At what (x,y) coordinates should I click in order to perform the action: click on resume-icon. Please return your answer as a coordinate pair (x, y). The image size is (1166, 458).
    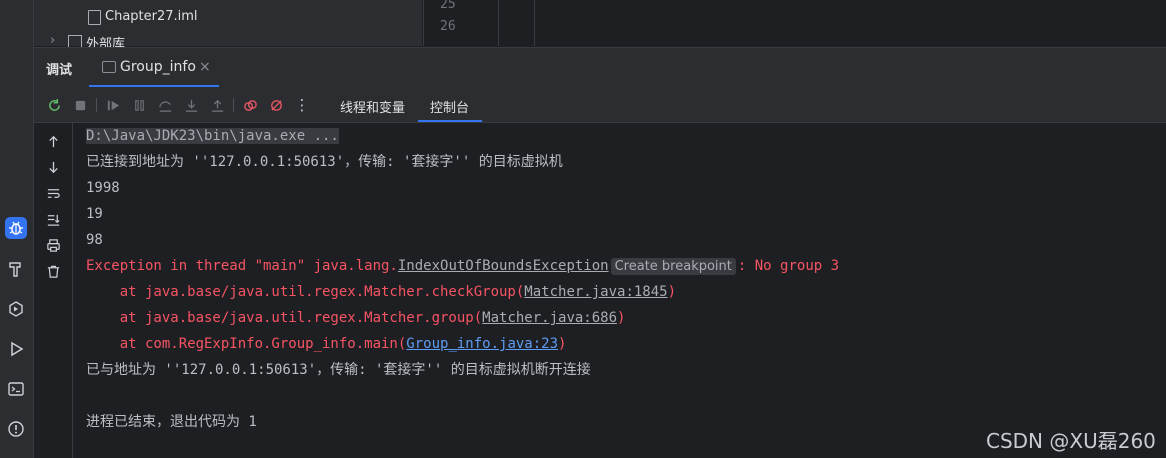
    Looking at the image, I should click on (113, 105).